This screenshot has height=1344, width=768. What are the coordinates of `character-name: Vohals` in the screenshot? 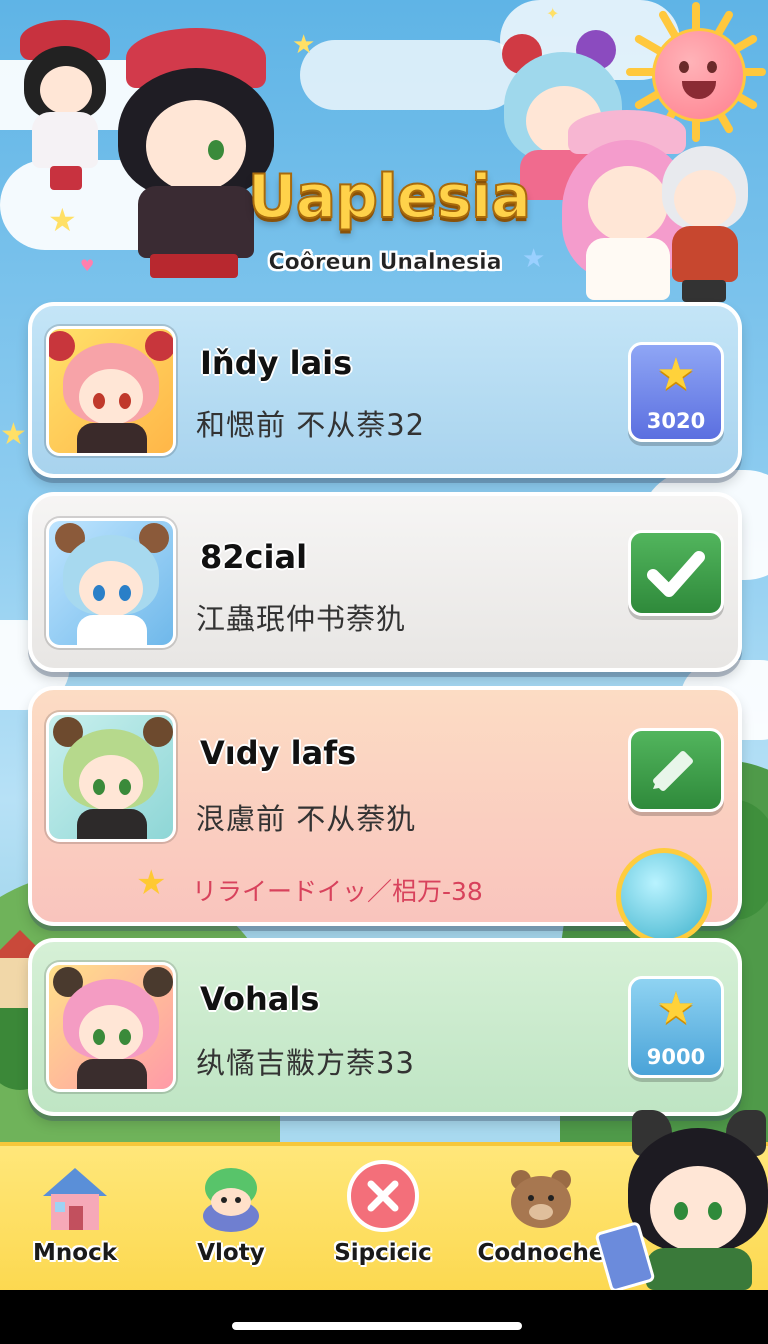 It's located at (260, 999).